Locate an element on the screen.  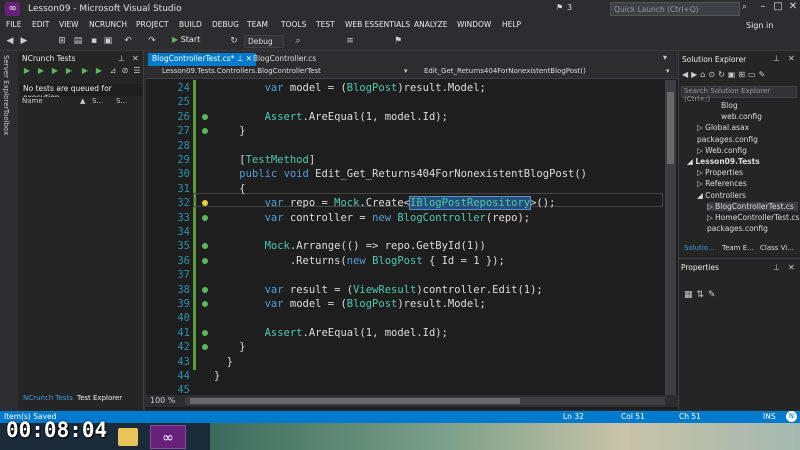
menu-view: VIEW is located at coordinates (69, 24).